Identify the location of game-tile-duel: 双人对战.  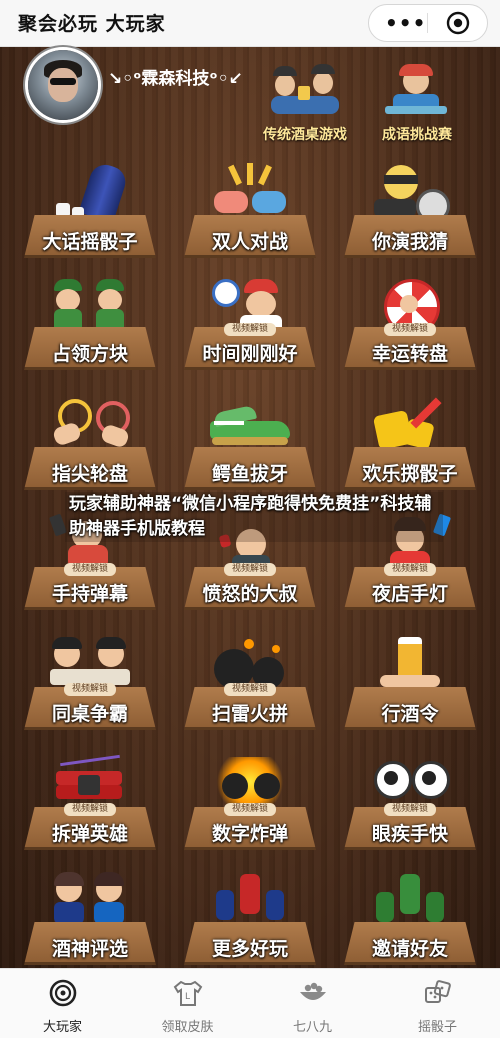
(250, 220).